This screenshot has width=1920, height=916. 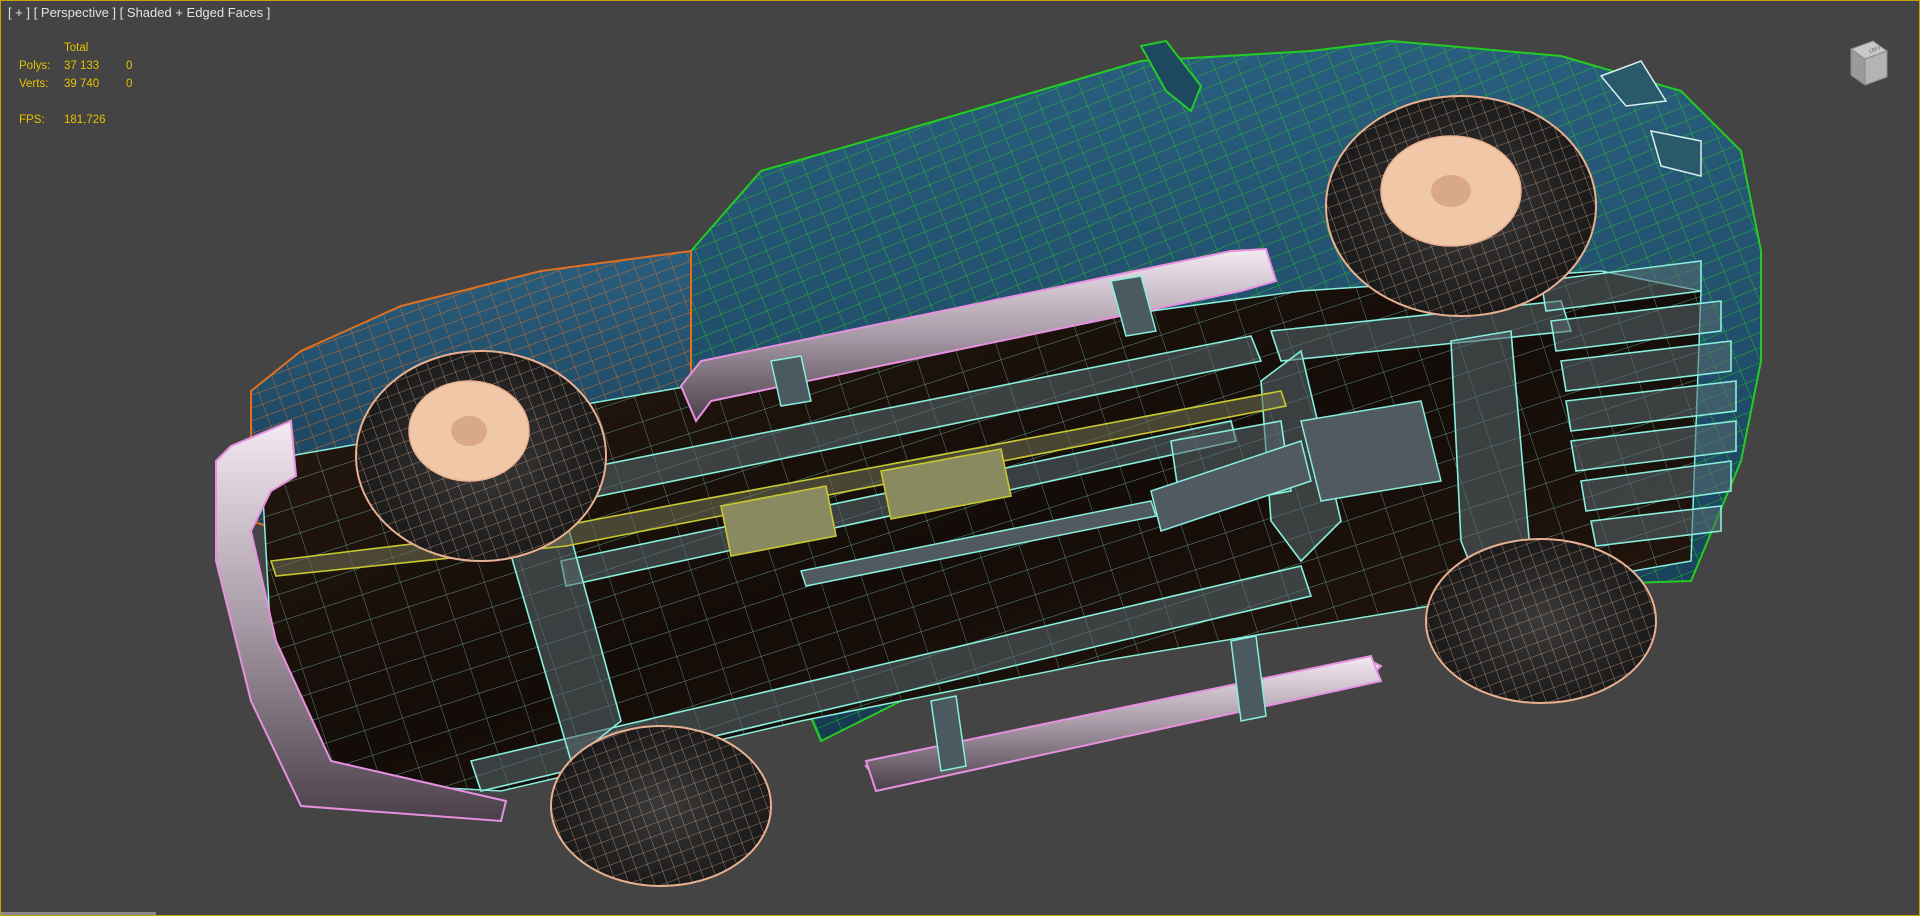 I want to click on wheel-rear-left, so click(x=1461, y=206).